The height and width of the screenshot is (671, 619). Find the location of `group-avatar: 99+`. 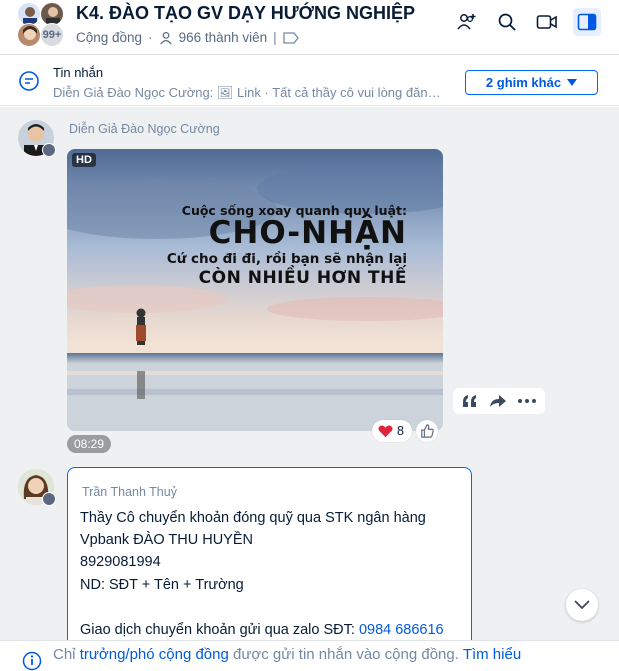

group-avatar: 99+ is located at coordinates (41, 25).